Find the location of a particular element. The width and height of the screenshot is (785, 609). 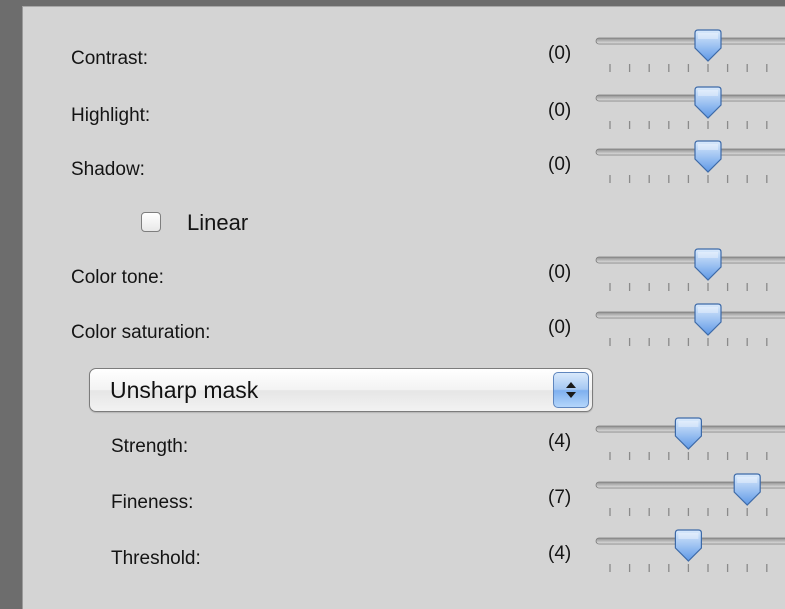

color-tone-label: Color tone: is located at coordinates (117, 277).